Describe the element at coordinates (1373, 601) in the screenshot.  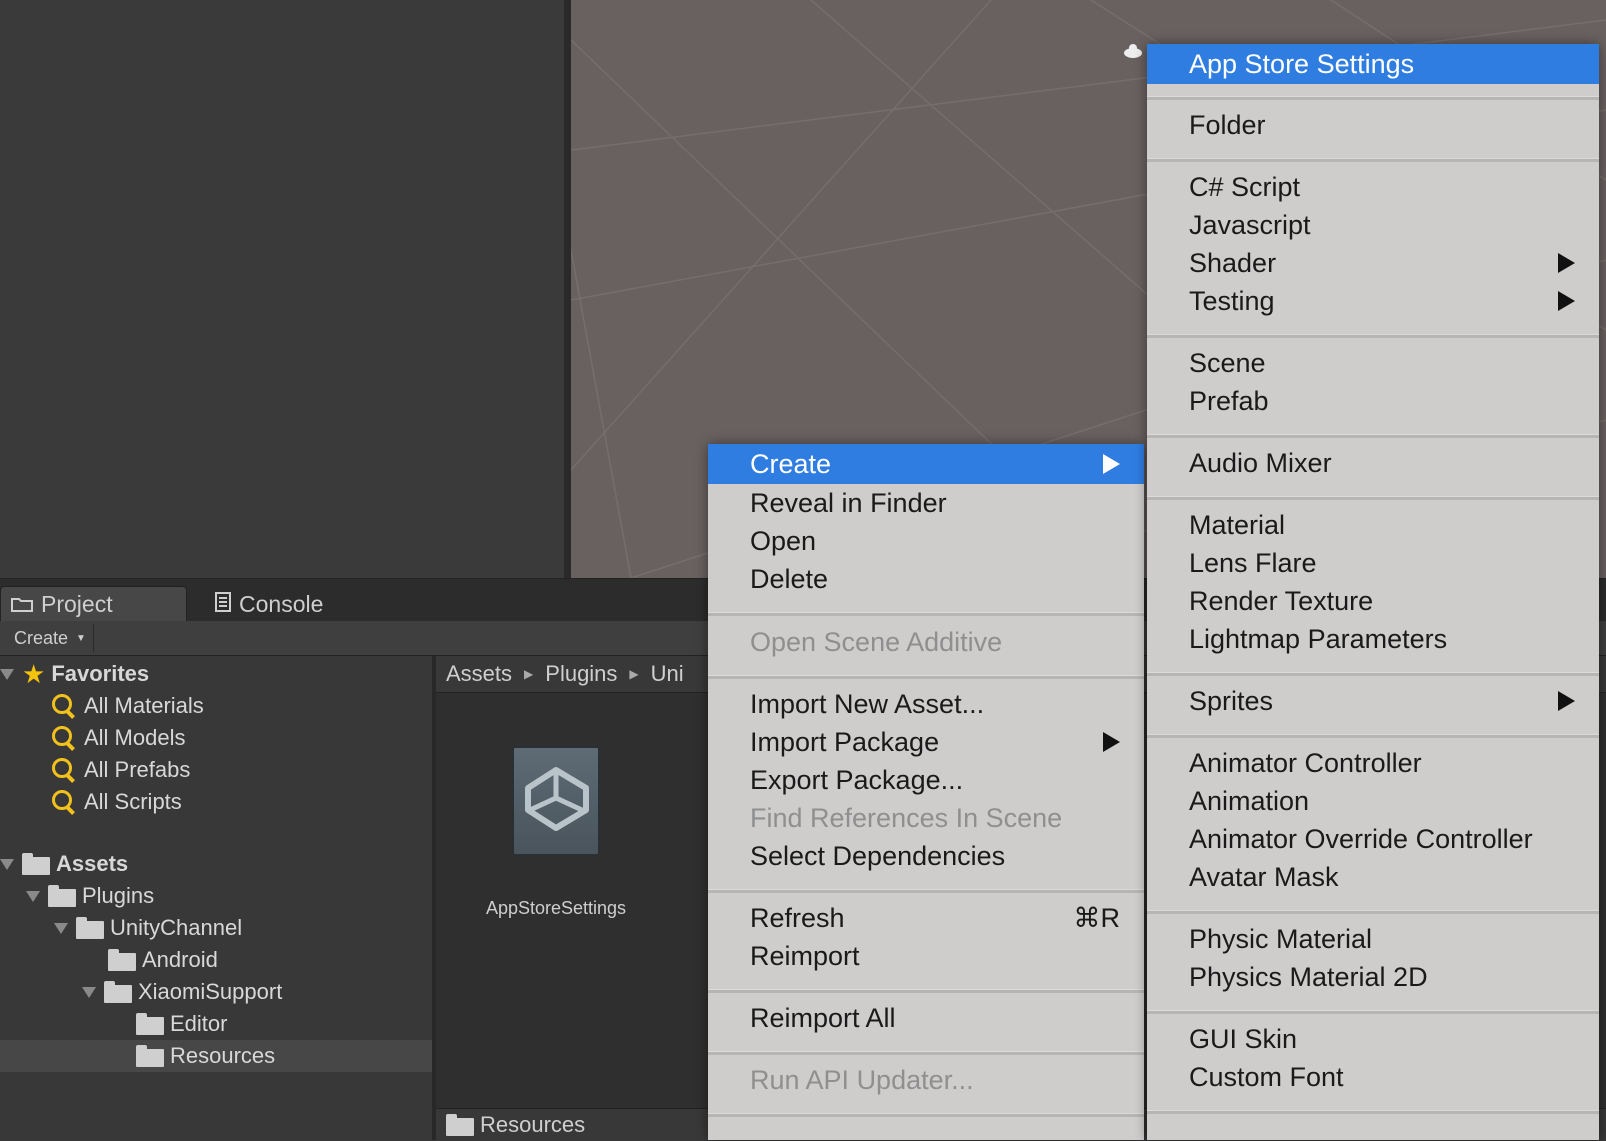
I see `menu-item-render-texture: Render Texture` at that location.